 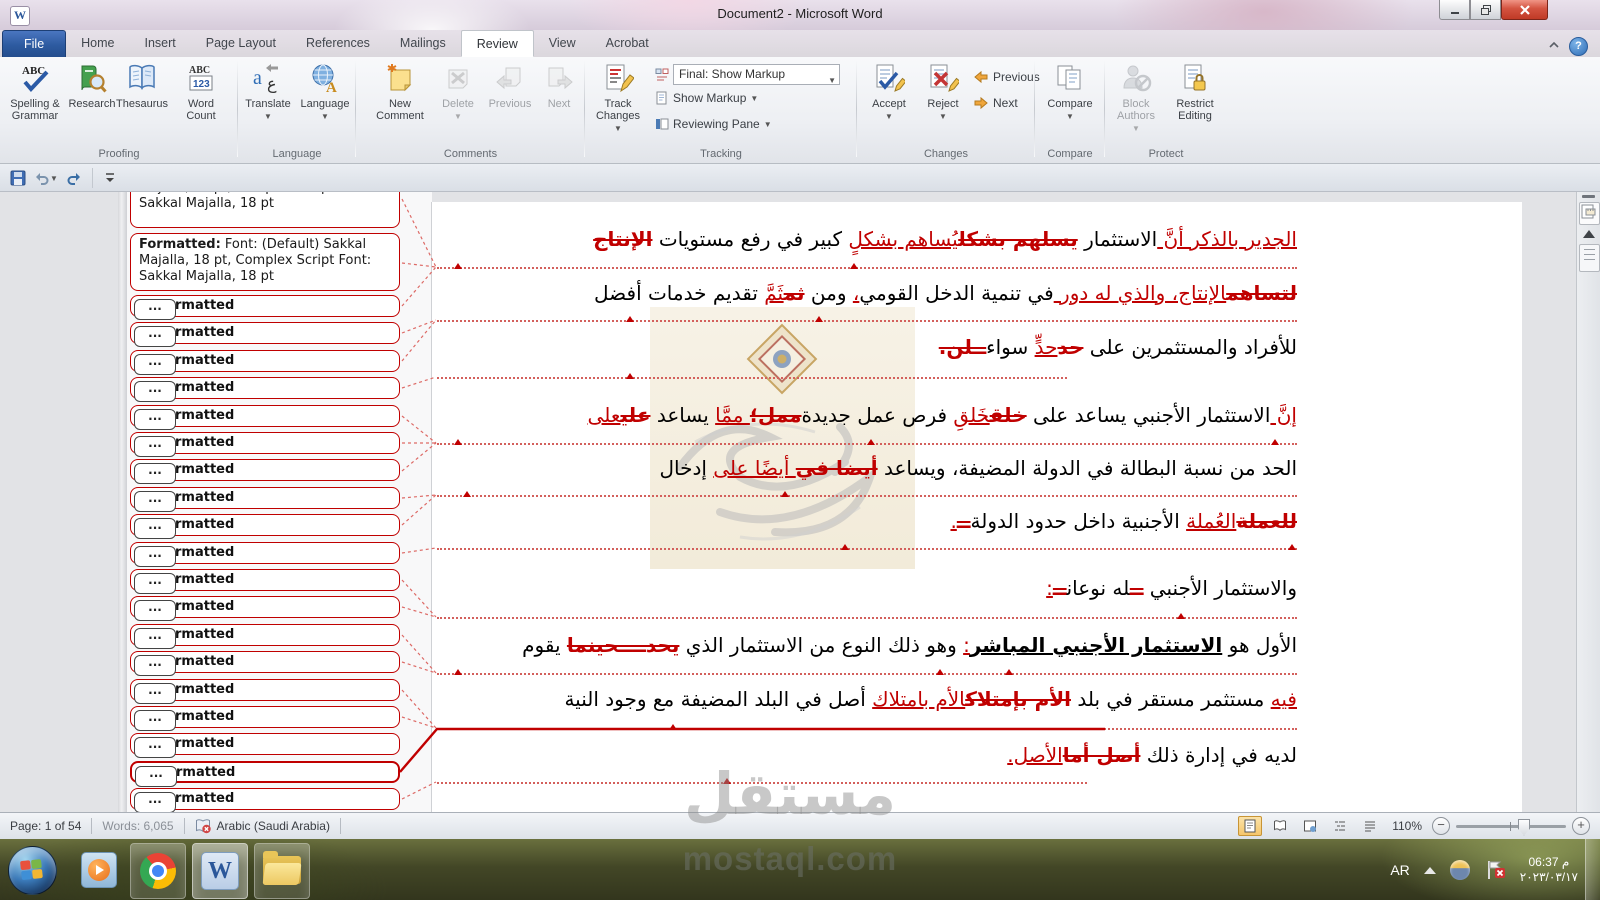 I want to click on help-button: ?, so click(x=1578, y=46).